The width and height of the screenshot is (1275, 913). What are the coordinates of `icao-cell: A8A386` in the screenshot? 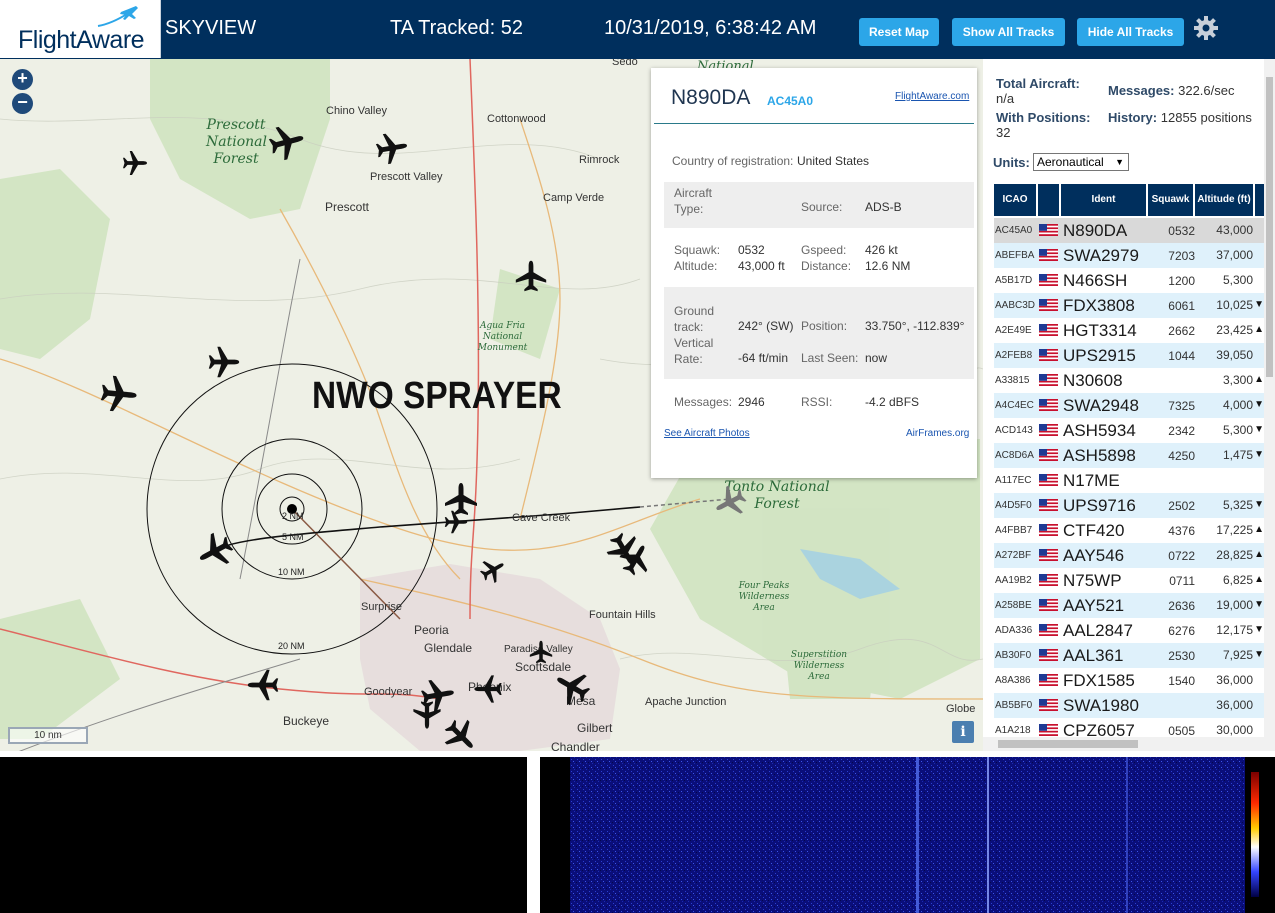 It's located at (1013, 680).